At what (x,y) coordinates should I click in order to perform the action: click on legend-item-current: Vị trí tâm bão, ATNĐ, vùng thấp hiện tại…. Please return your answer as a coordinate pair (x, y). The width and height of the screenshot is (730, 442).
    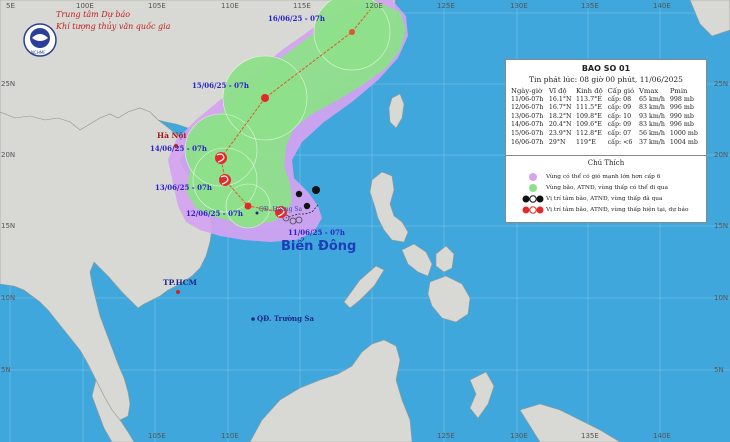
    Looking at the image, I should click on (617, 210).